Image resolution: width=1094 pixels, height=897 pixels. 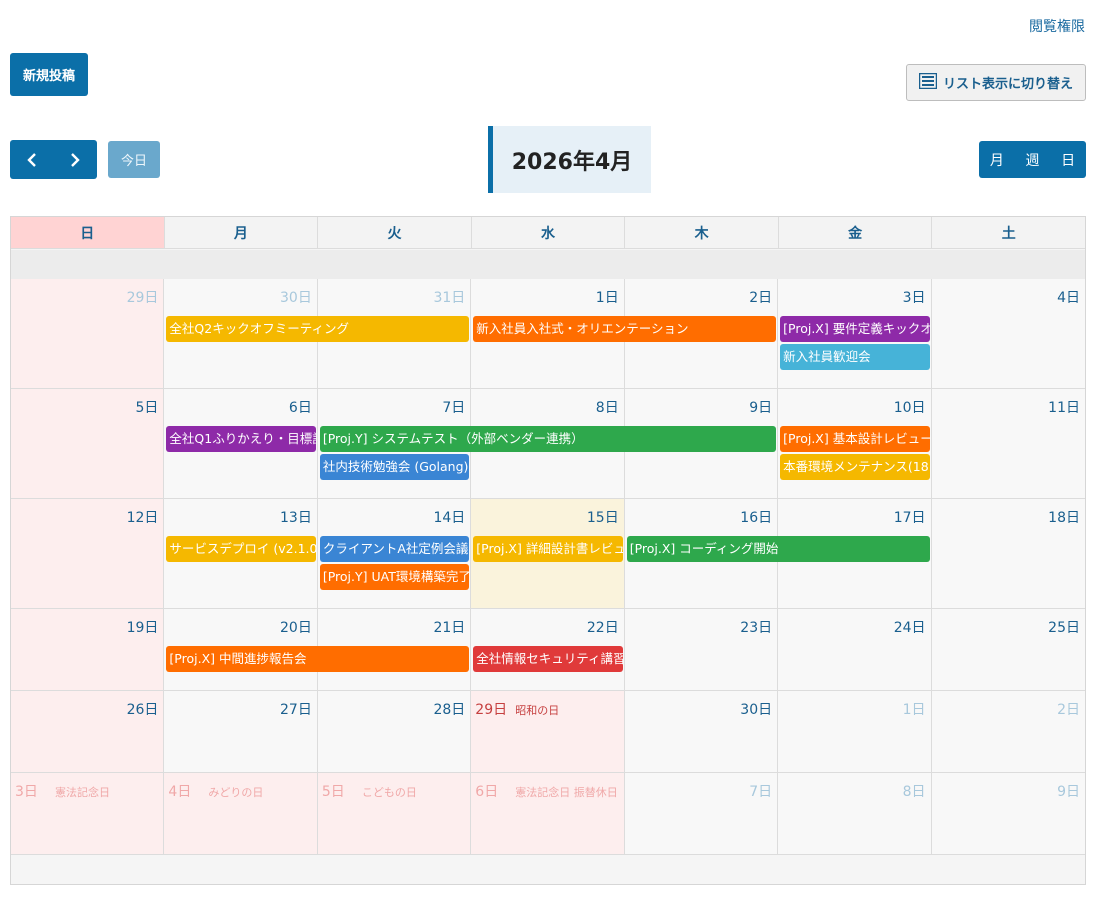 What do you see at coordinates (701, 732) in the screenshot?
I see `day-cell: 30日` at bounding box center [701, 732].